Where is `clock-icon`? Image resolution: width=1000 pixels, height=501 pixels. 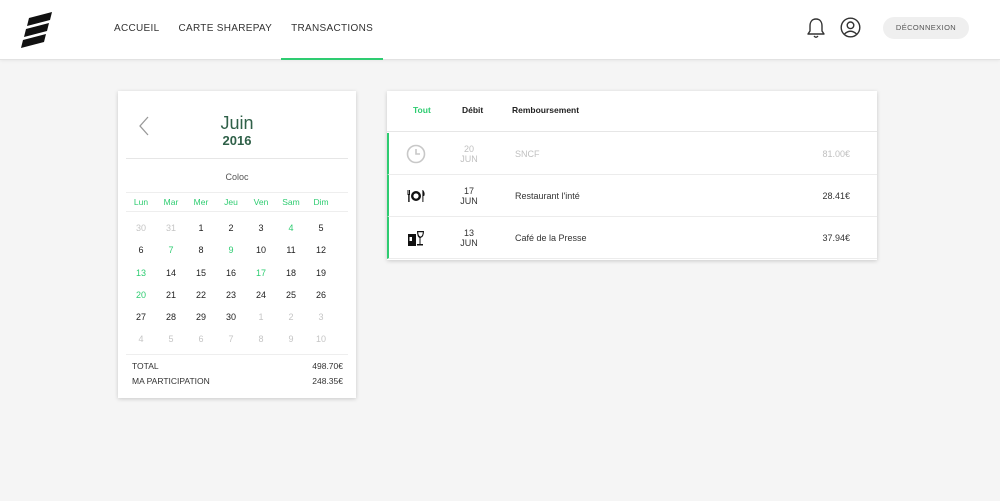
clock-icon is located at coordinates (416, 154).